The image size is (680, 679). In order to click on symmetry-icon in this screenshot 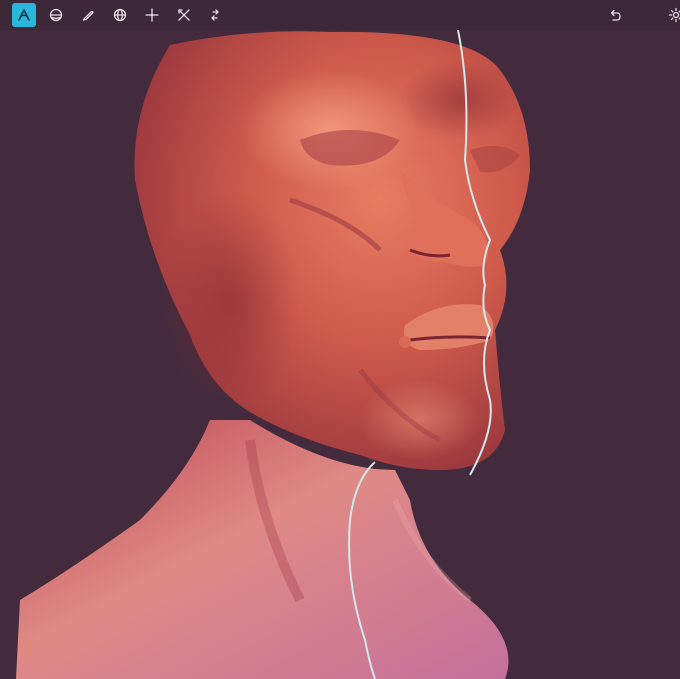, I will do `click(184, 15)`.